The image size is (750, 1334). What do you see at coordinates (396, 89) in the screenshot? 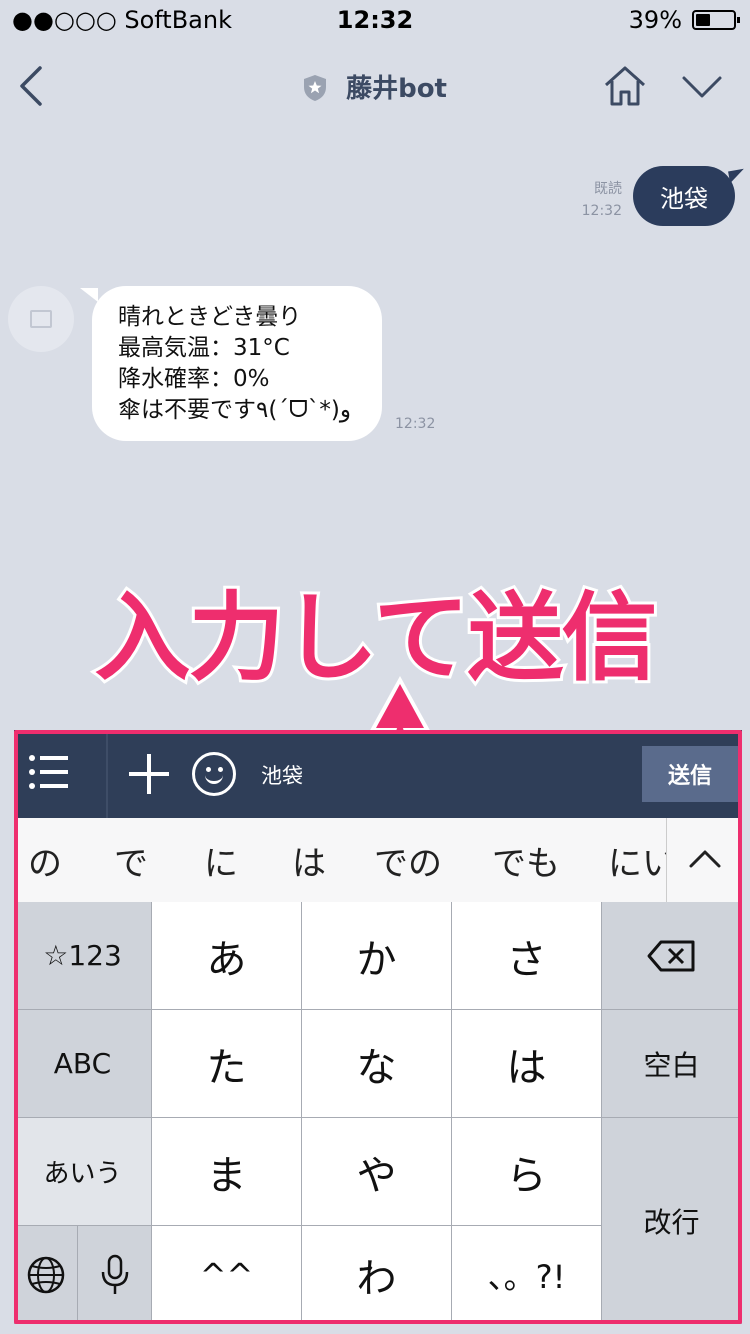
I see `chat-title-text: 藤井bot` at bounding box center [396, 89].